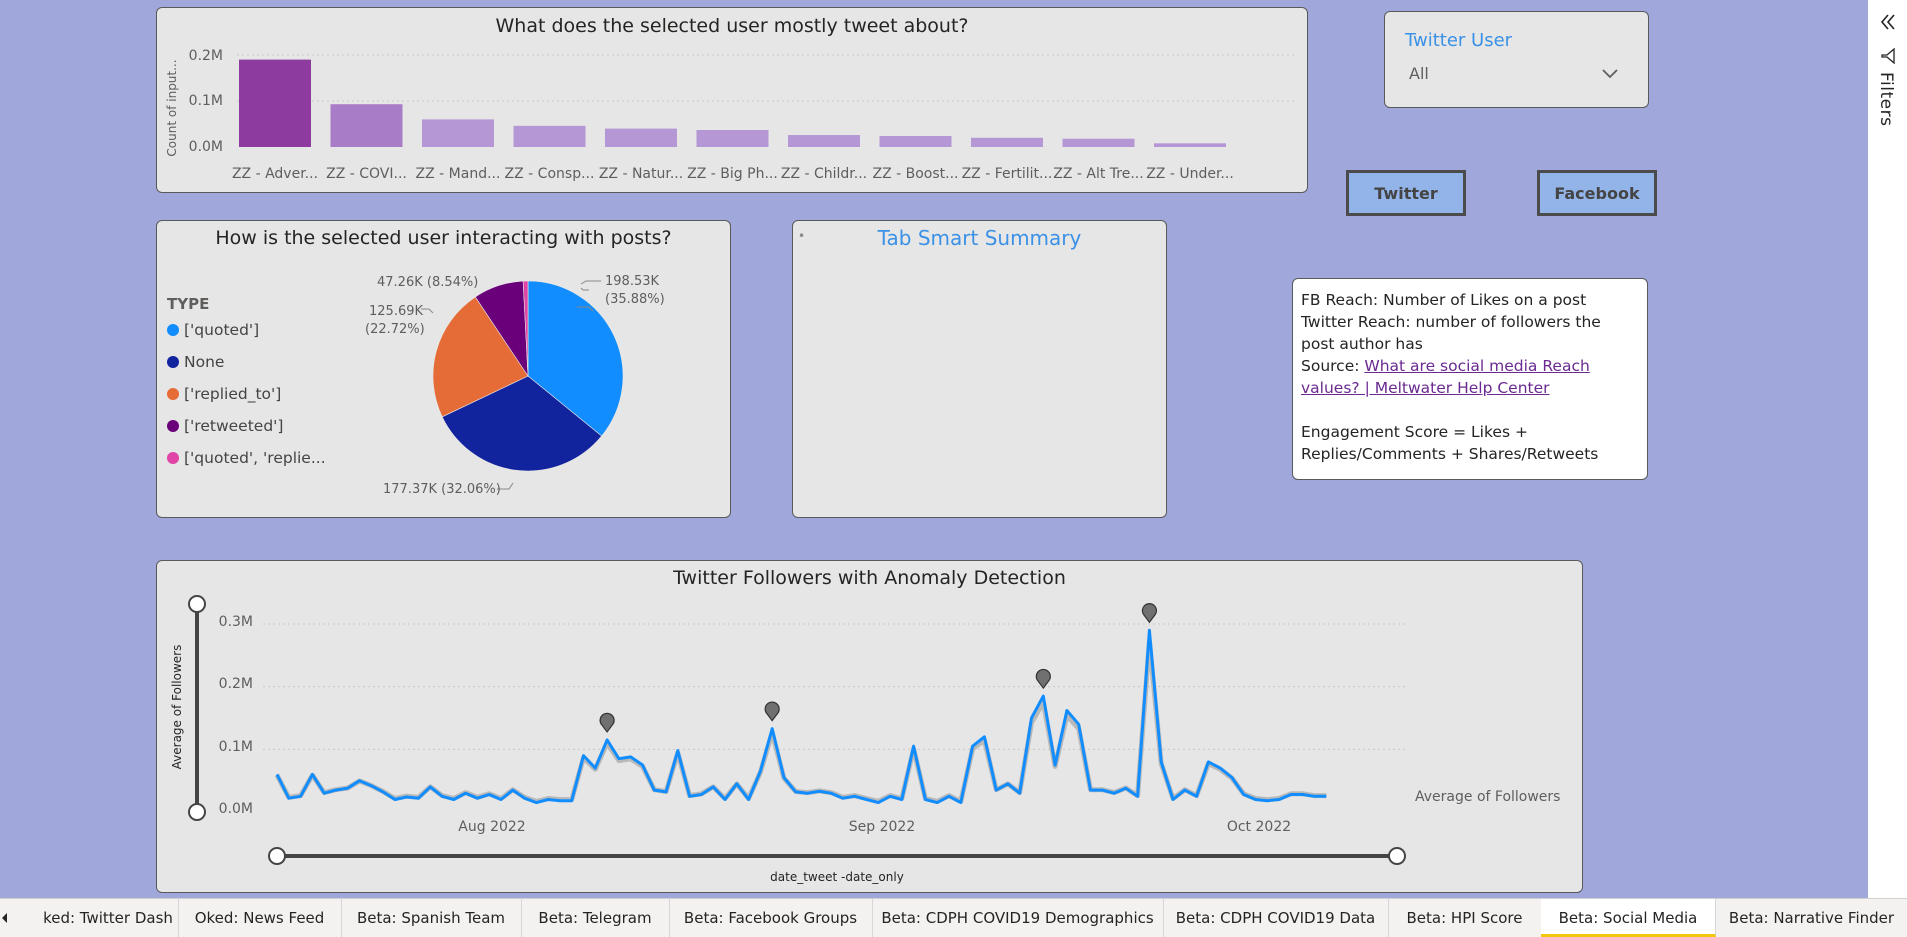 The width and height of the screenshot is (1907, 937). Describe the element at coordinates (882, 827) in the screenshot. I see `followers-xtick: Sep 2022` at that location.